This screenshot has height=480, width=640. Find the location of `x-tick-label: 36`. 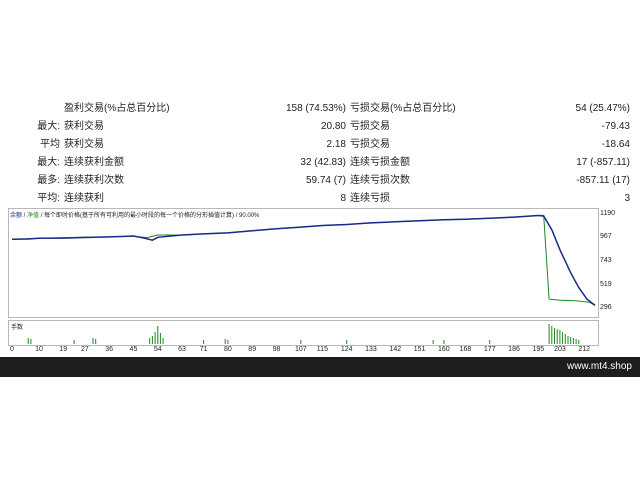

x-tick-label: 36 is located at coordinates (109, 349).